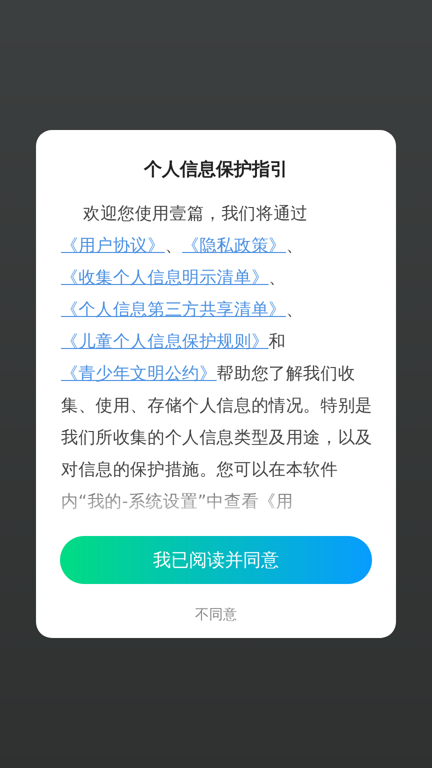  What do you see at coordinates (216, 615) in the screenshot?
I see `decline-link: 不同意` at bounding box center [216, 615].